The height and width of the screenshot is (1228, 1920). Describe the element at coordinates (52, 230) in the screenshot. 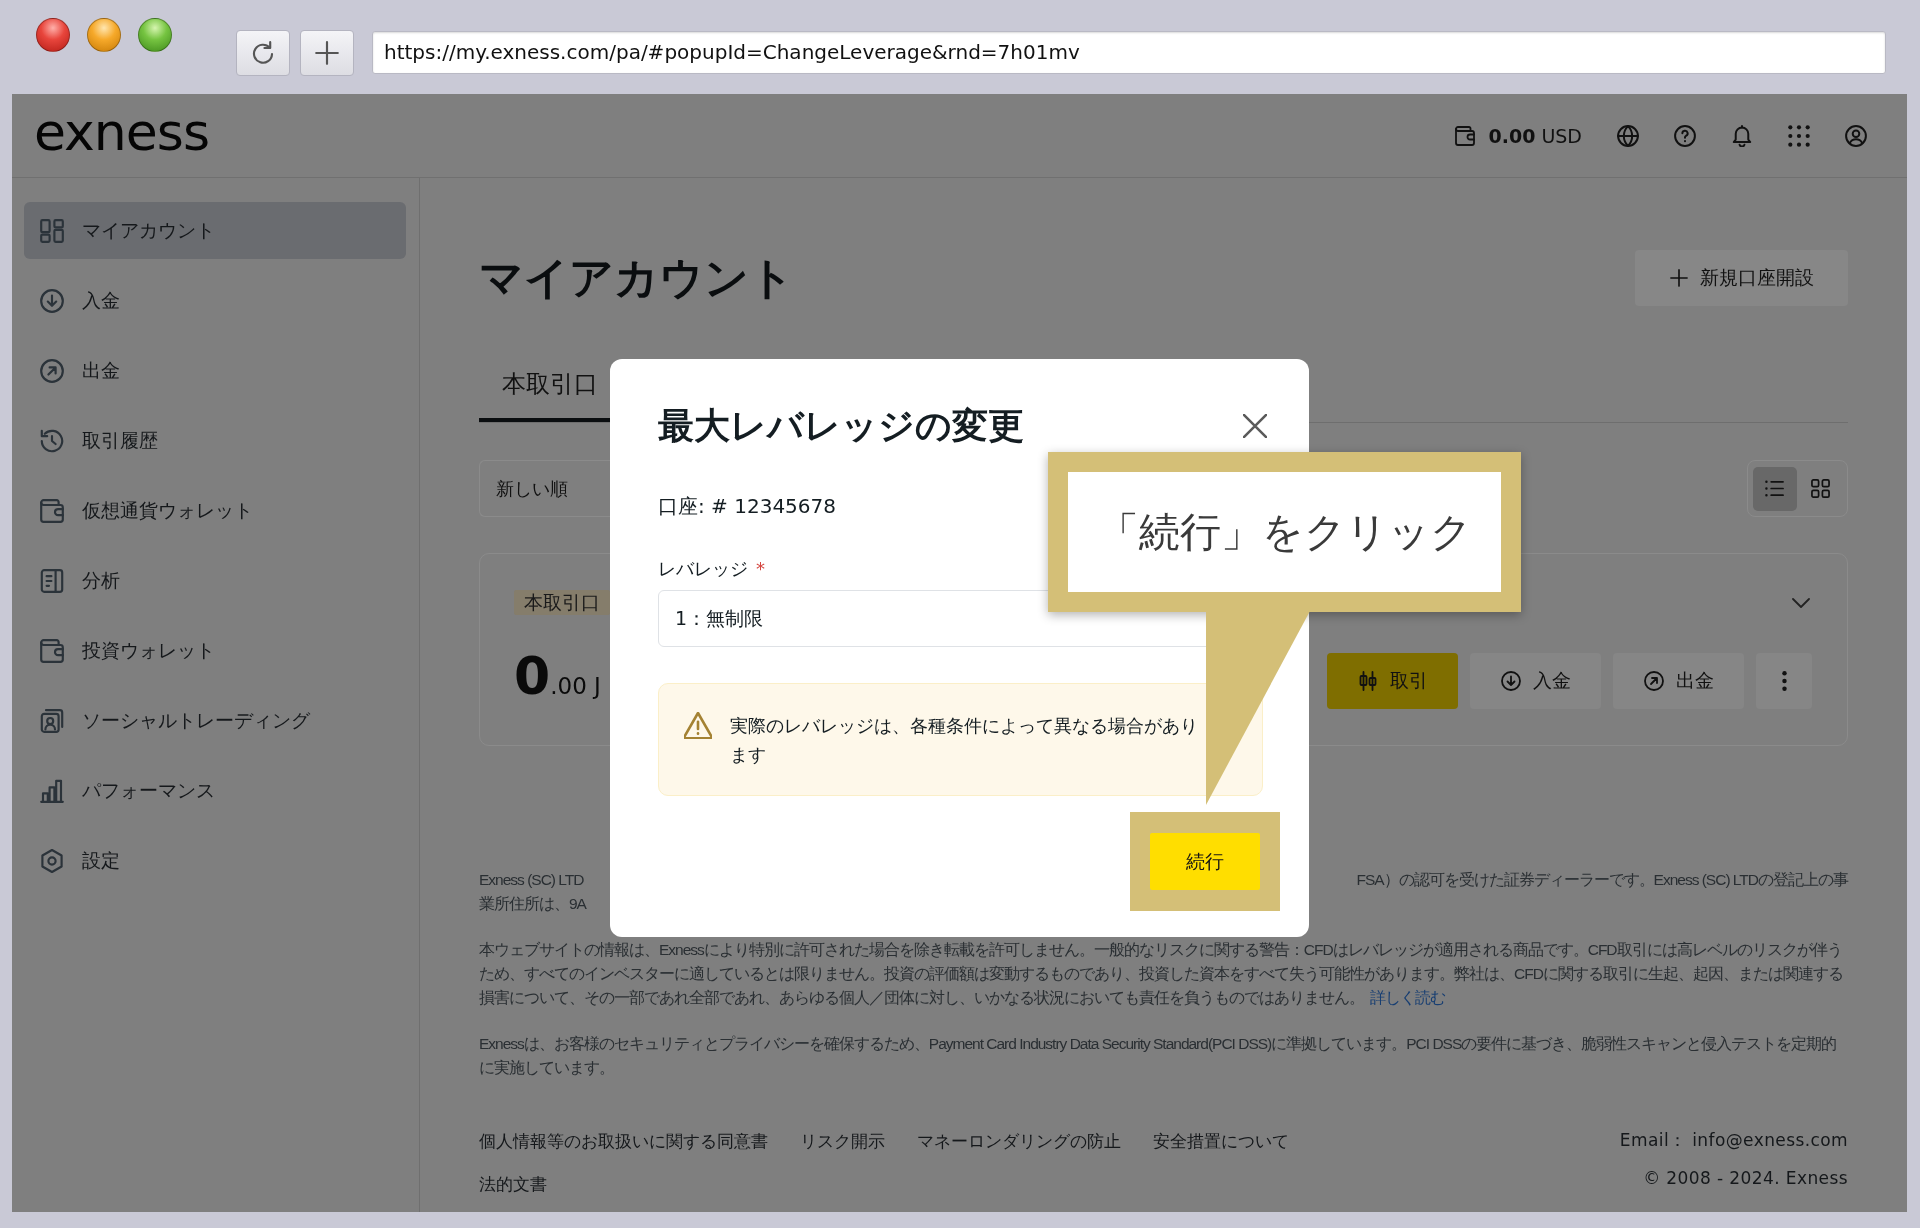

I see `dashboard-icon` at that location.